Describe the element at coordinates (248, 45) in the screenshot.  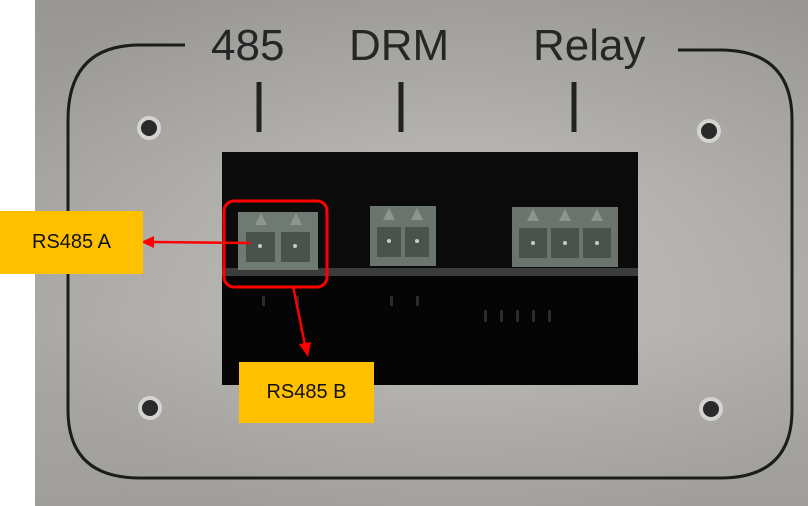
I see `rs485-port-label: 485` at that location.